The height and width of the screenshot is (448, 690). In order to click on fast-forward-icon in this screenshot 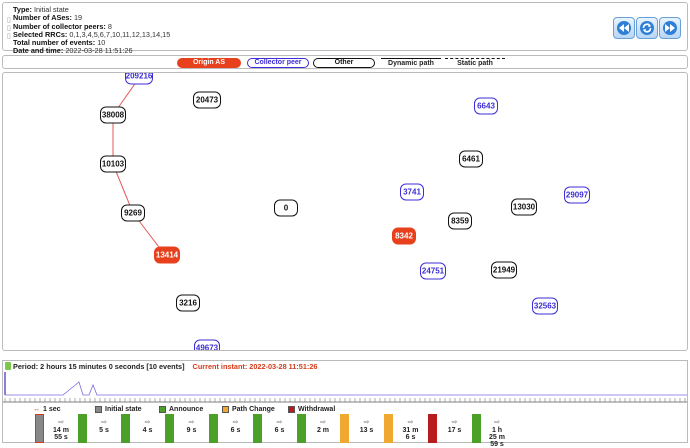, I will do `click(670, 28)`.